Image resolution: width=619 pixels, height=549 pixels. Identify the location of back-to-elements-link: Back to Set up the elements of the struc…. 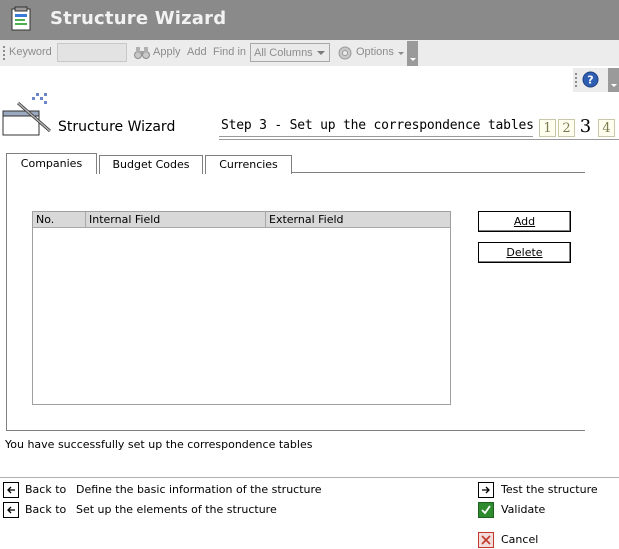
(153, 511).